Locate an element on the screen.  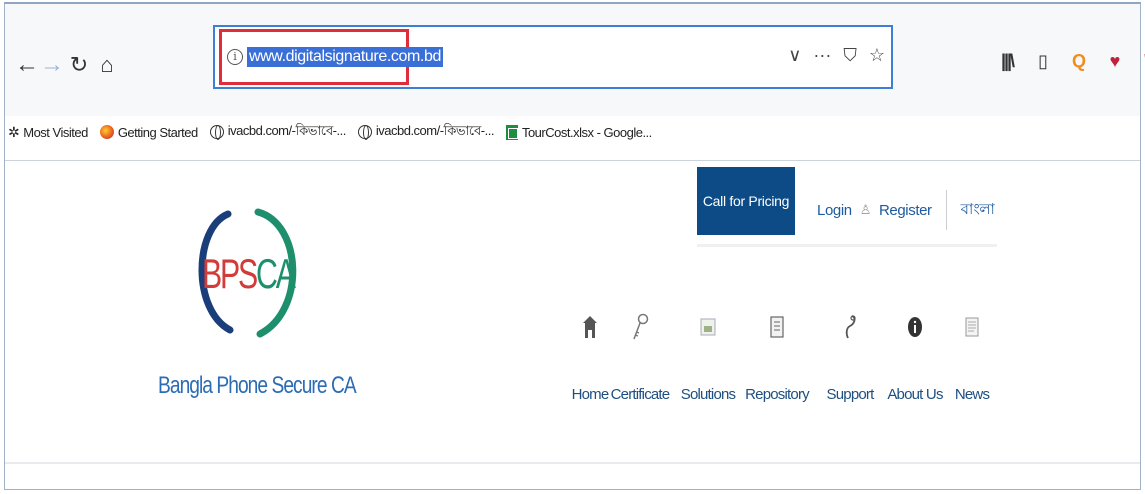
nav-label: News is located at coordinates (972, 394).